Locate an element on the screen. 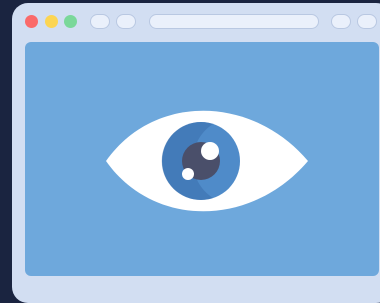 This screenshot has height=303, width=380. title-bar is located at coordinates (196, 21).